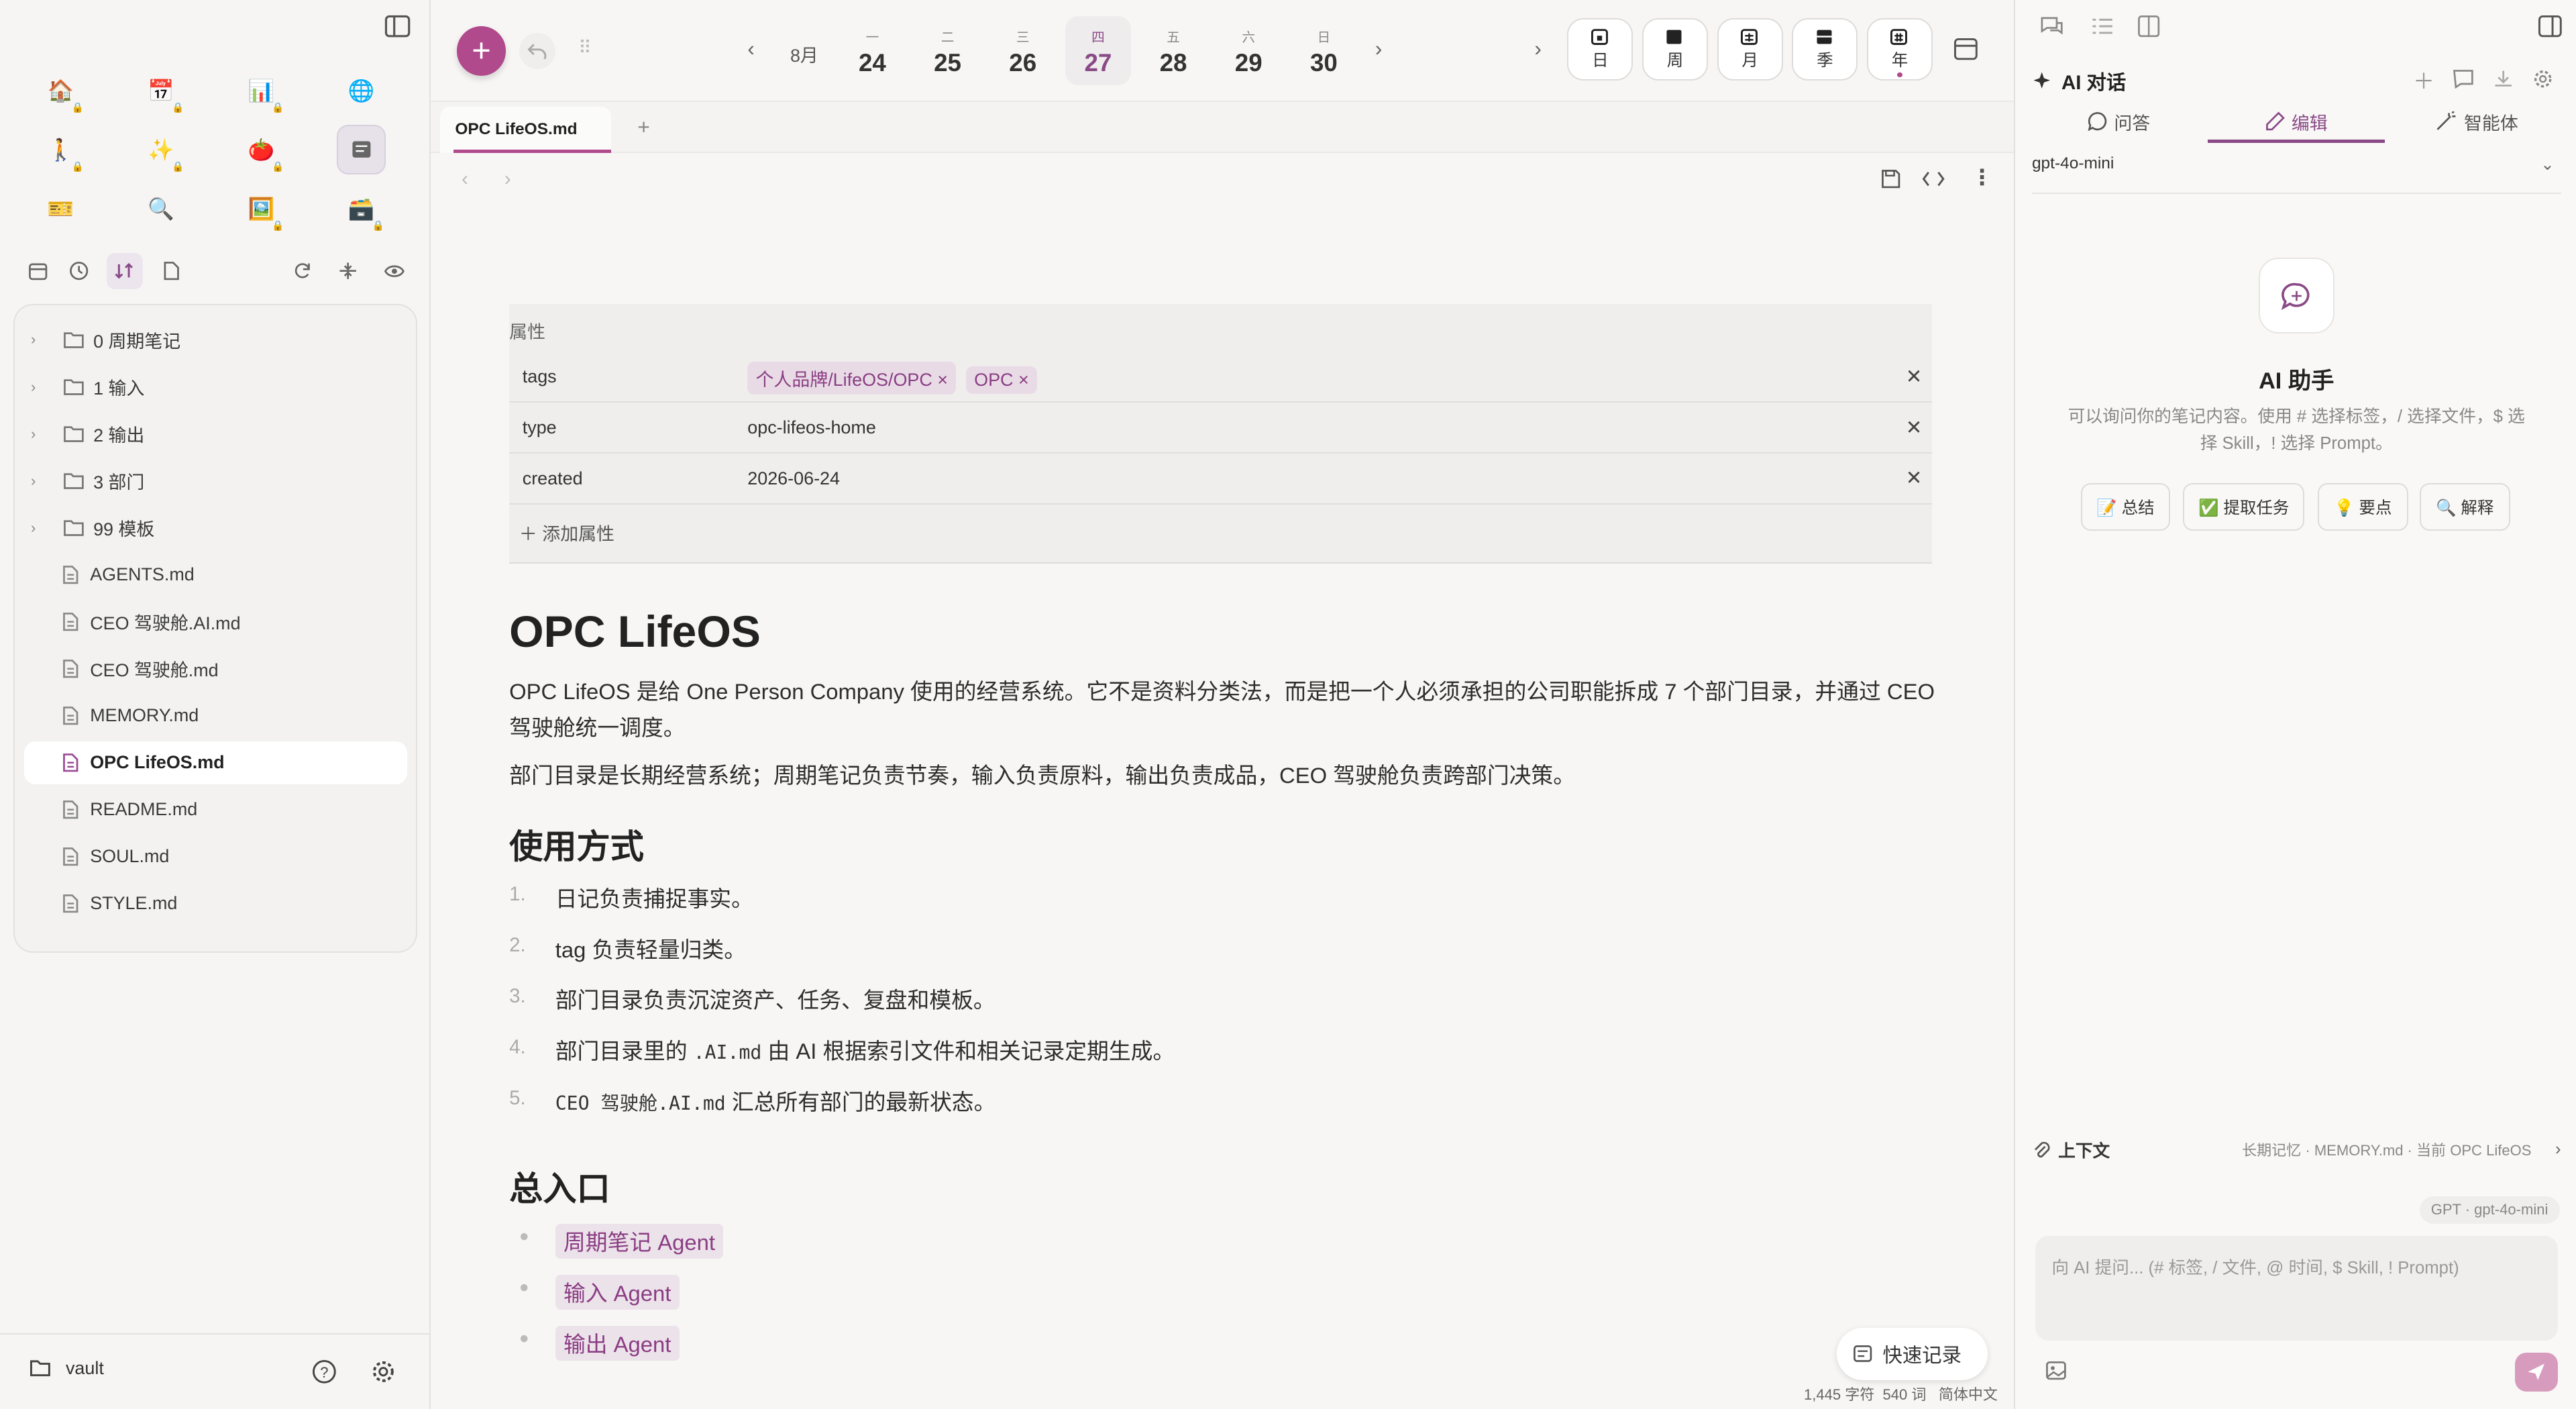 This screenshot has height=1409, width=2576. I want to click on reader-icon, so click(2148, 26).